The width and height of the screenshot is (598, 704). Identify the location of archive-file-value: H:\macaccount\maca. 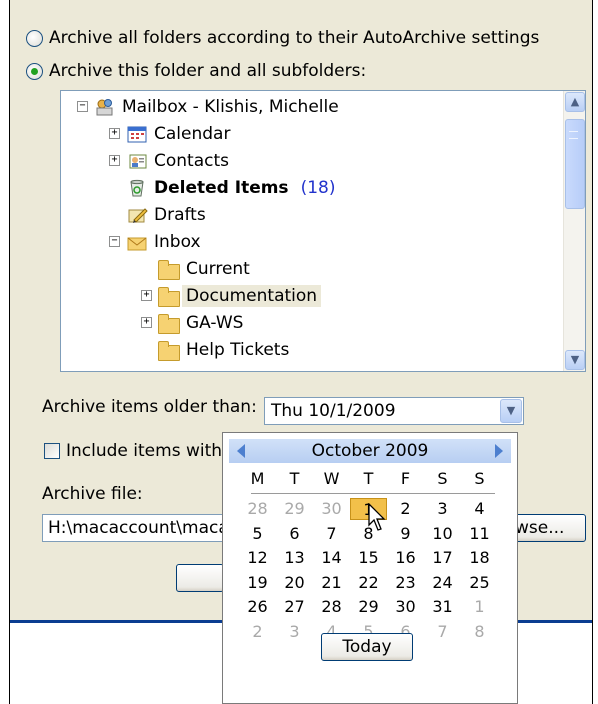
(138, 528).